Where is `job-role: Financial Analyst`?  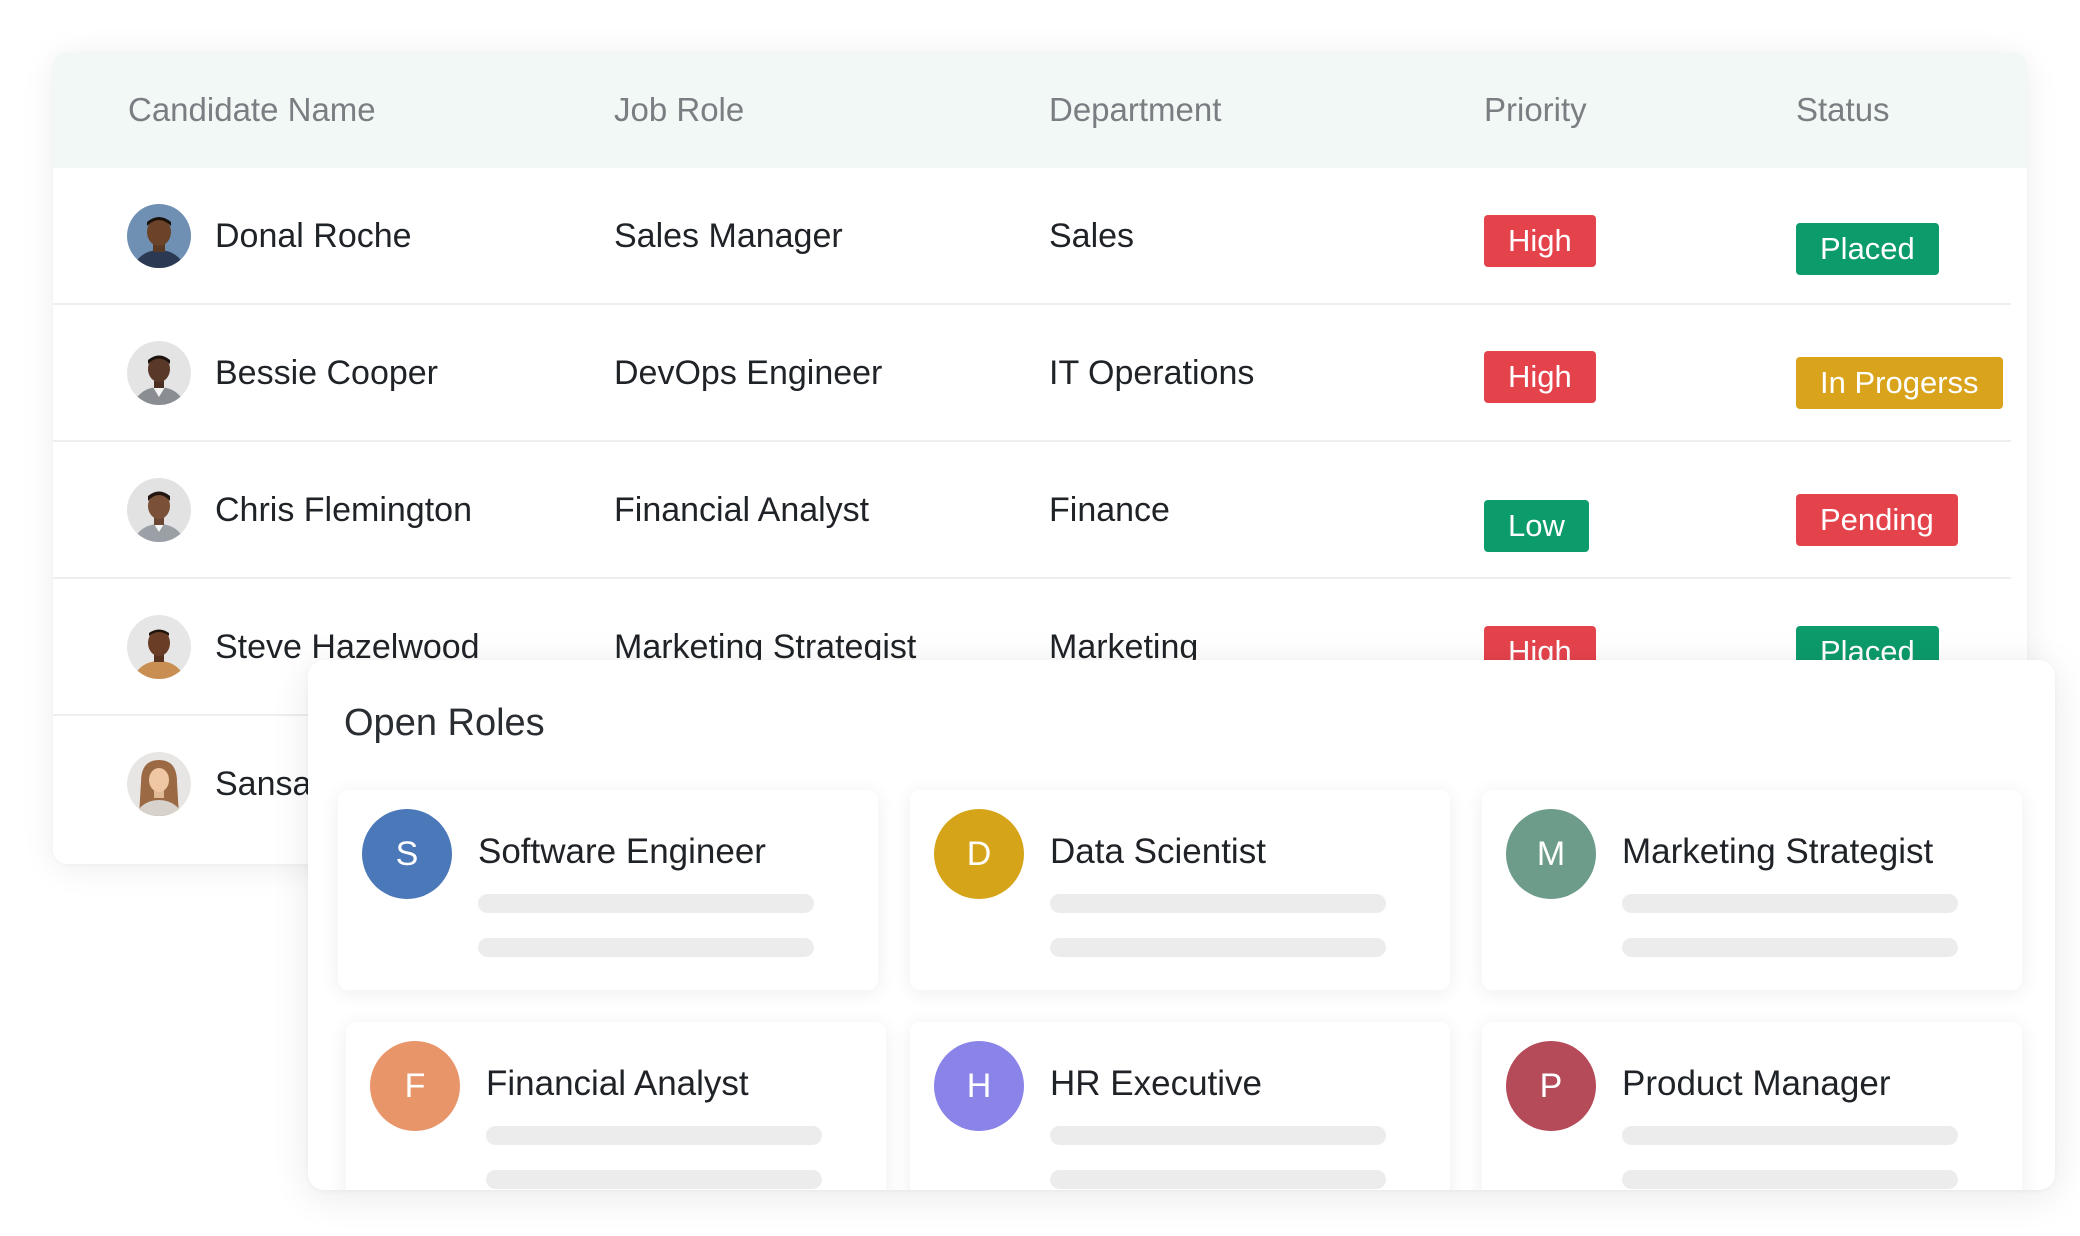
job-role: Financial Analyst is located at coordinates (742, 510).